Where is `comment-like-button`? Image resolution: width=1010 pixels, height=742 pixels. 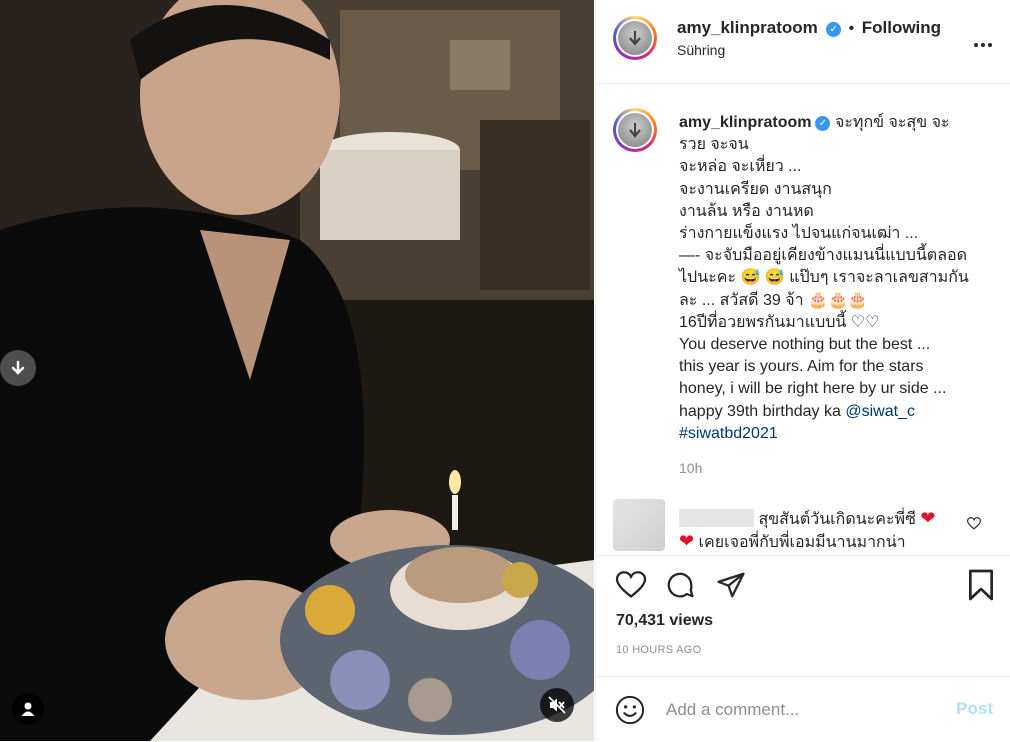
comment-like-button is located at coordinates (974, 526).